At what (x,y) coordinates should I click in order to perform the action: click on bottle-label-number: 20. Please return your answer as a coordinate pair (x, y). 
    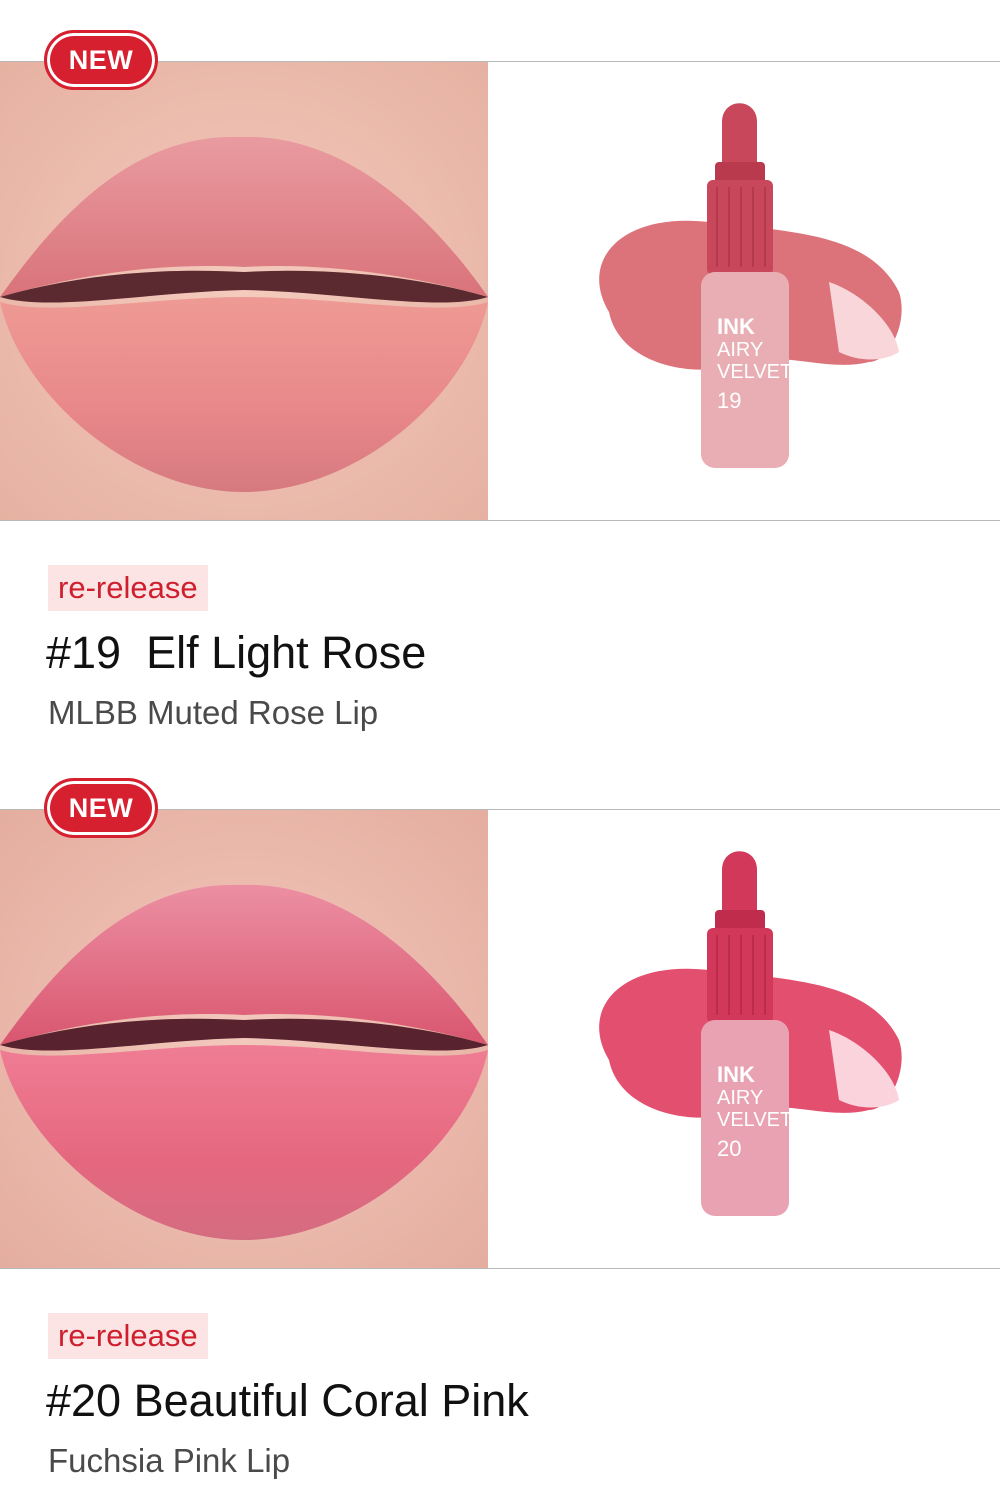
    Looking at the image, I should click on (729, 1148).